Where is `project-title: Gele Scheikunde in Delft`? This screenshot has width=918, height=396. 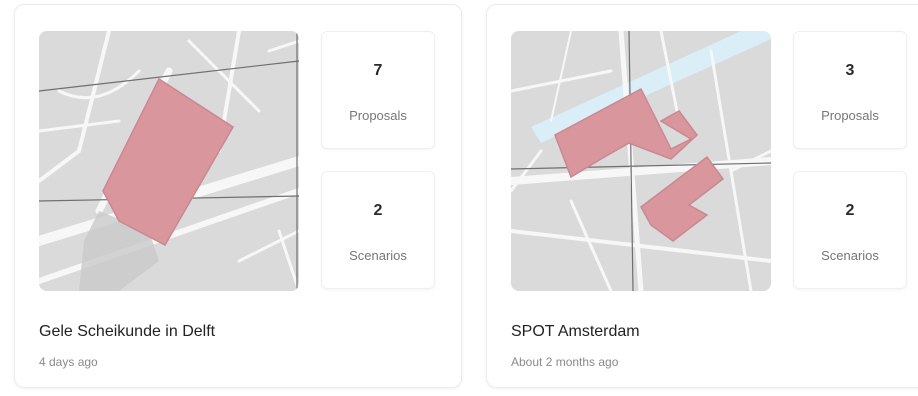
project-title: Gele Scheikunde in Delft is located at coordinates (127, 332).